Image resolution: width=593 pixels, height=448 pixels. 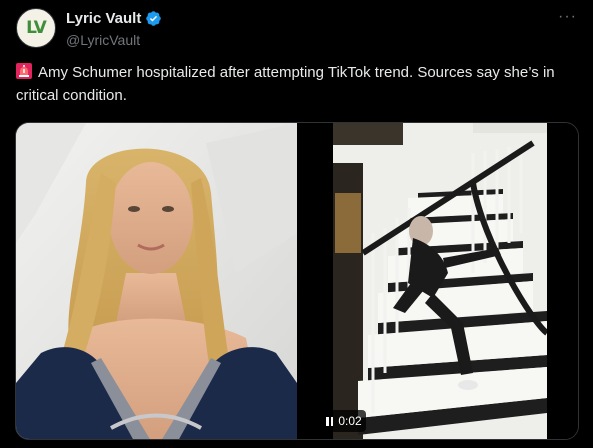 What do you see at coordinates (114, 29) in the screenshot?
I see `author-block: Lyric Vault @LyricVault` at bounding box center [114, 29].